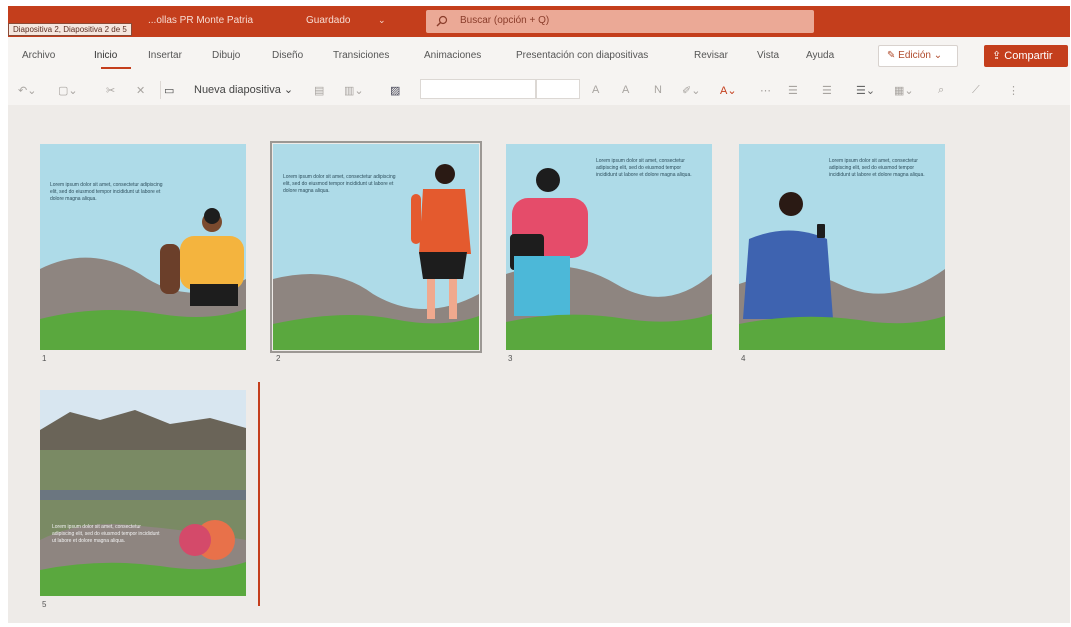 The image size is (1071, 627). What do you see at coordinates (44, 604) in the screenshot?
I see `slide-number: 5` at bounding box center [44, 604].